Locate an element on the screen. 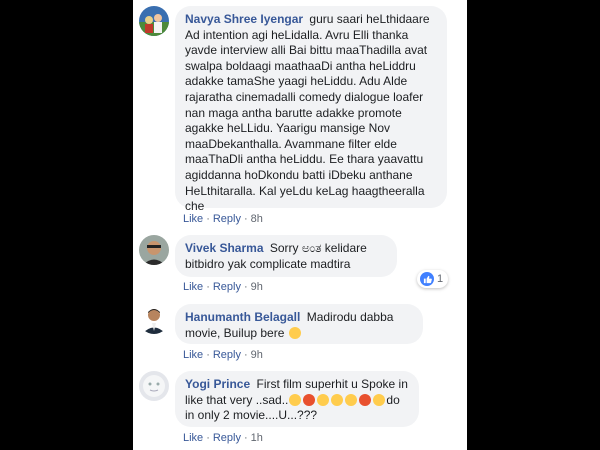 The image size is (600, 450). avatar-navya is located at coordinates (154, 21).